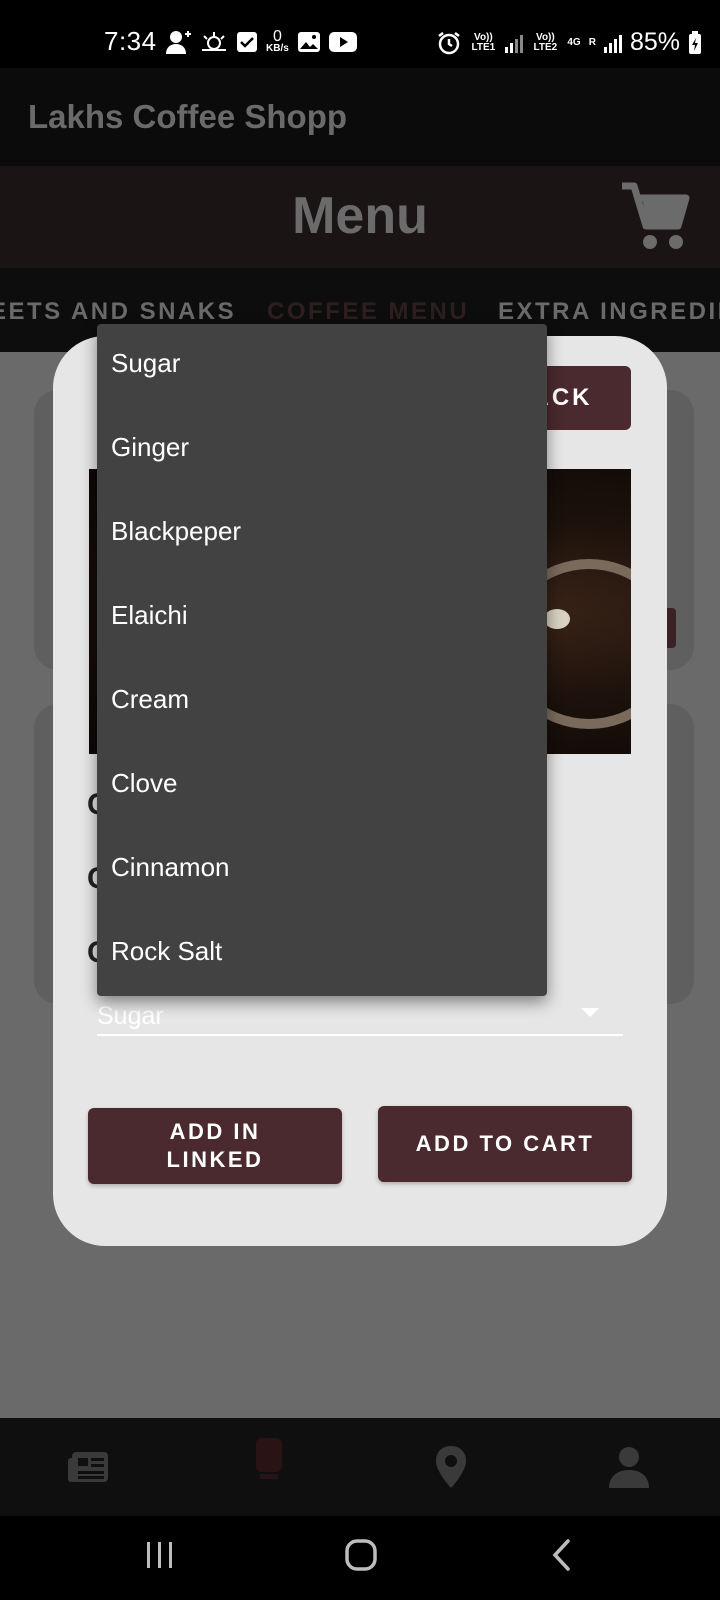 The height and width of the screenshot is (1600, 720). Describe the element at coordinates (514, 43) in the screenshot. I see `signal-icon` at that location.